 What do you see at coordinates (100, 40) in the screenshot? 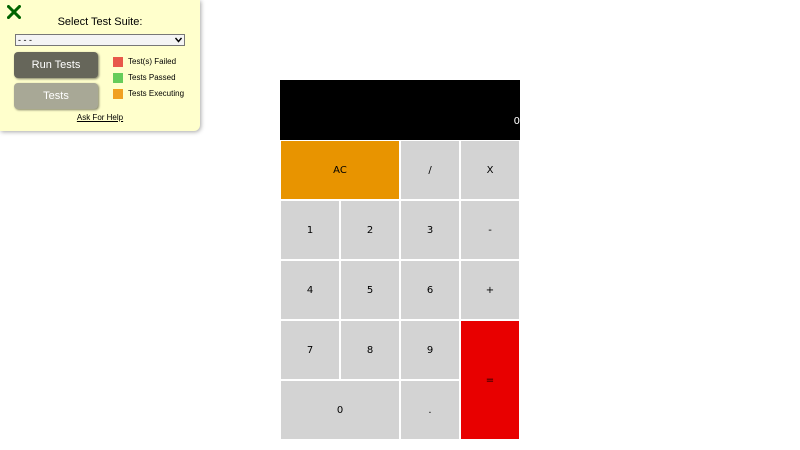
I see `test-suite-select: - - -` at bounding box center [100, 40].